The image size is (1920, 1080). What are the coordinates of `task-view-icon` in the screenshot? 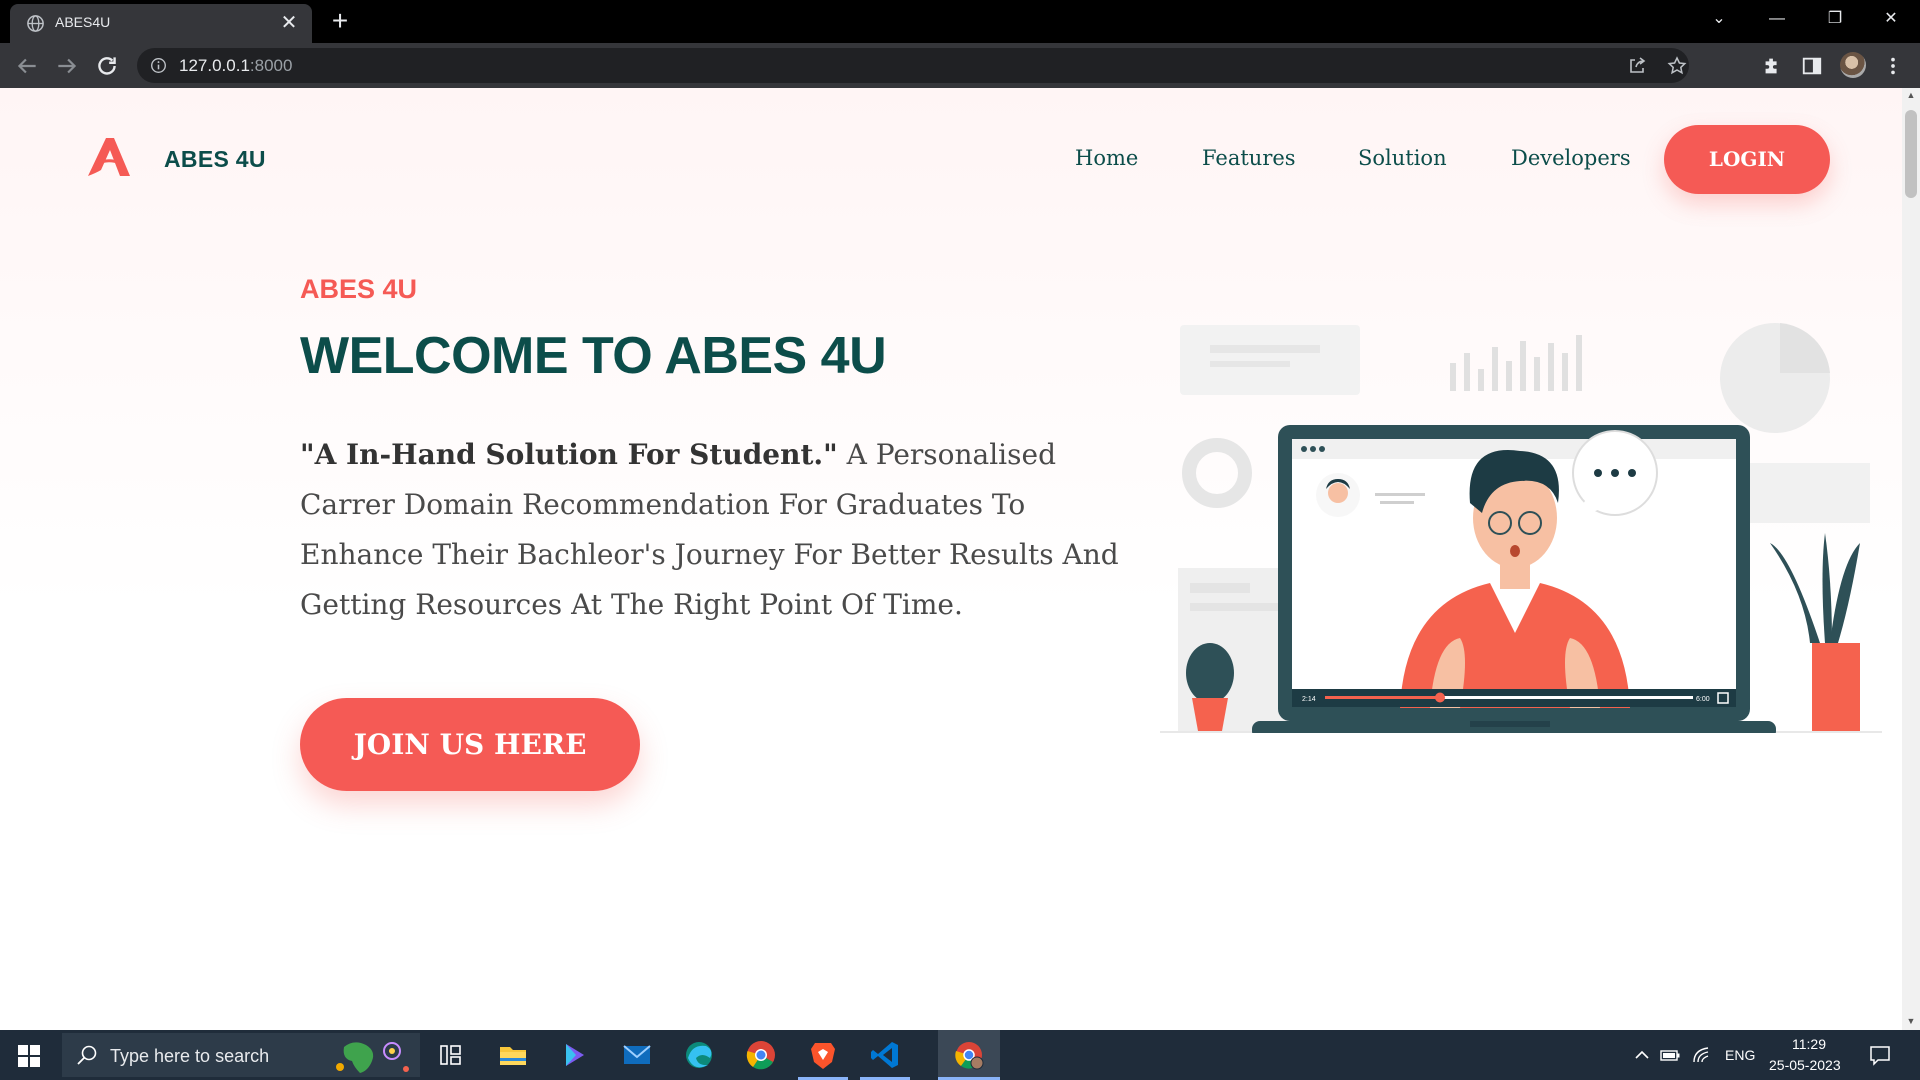 It's located at (450, 1055).